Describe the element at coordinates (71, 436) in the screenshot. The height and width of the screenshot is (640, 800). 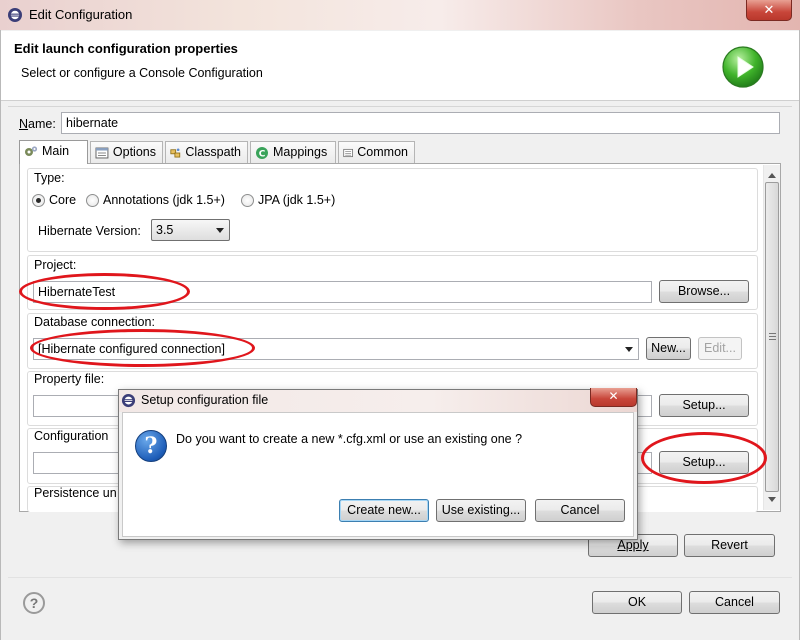
I see `configuration-label: Configuration` at that location.